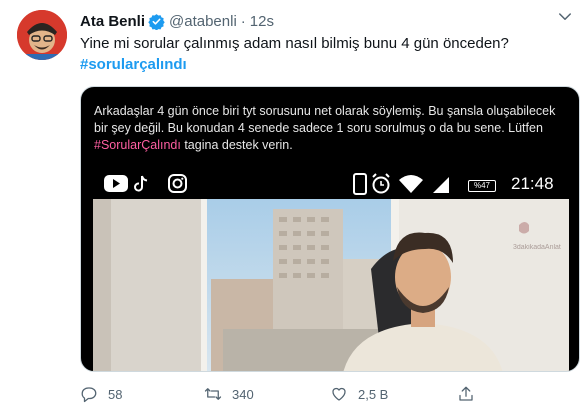 The height and width of the screenshot is (414, 588). I want to click on hashtag-link: #sorularçalındı, so click(133, 65).